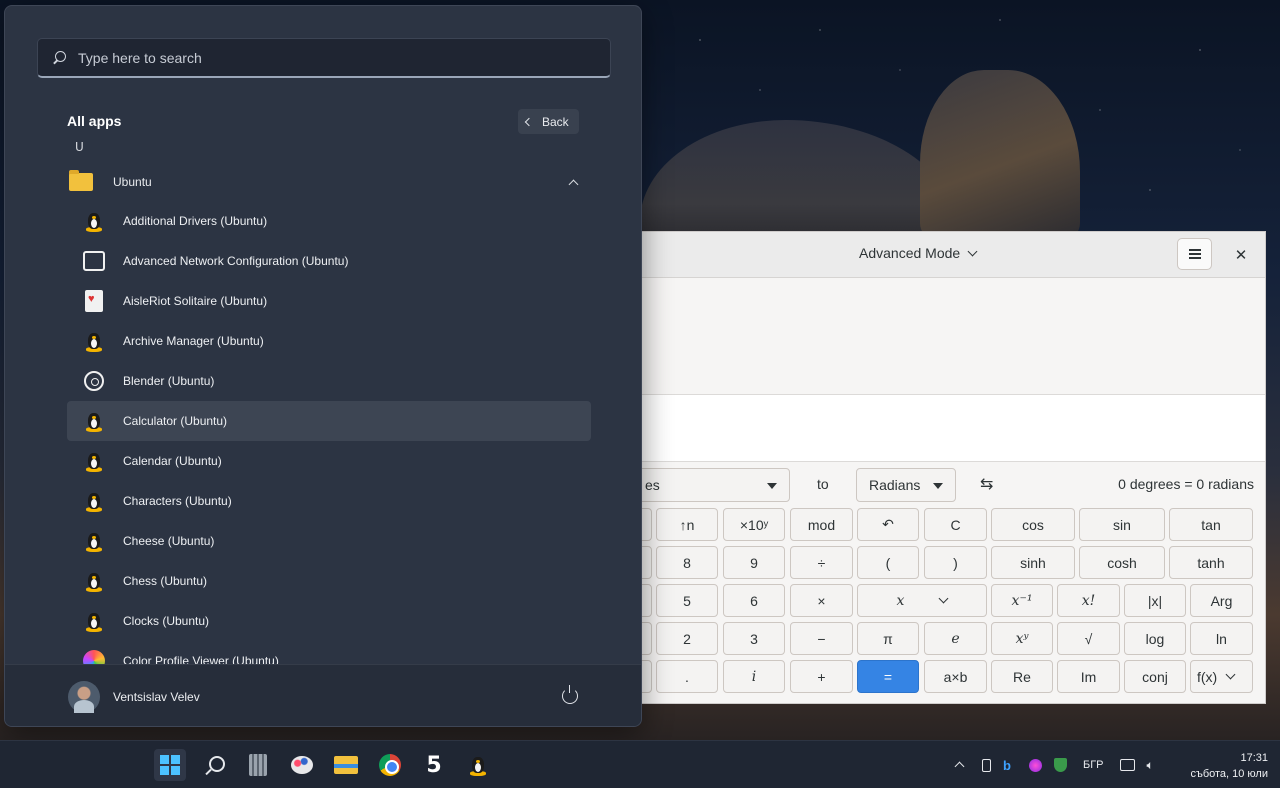 This screenshot has width=1280, height=788. I want to click on key-subtract: −, so click(821, 638).